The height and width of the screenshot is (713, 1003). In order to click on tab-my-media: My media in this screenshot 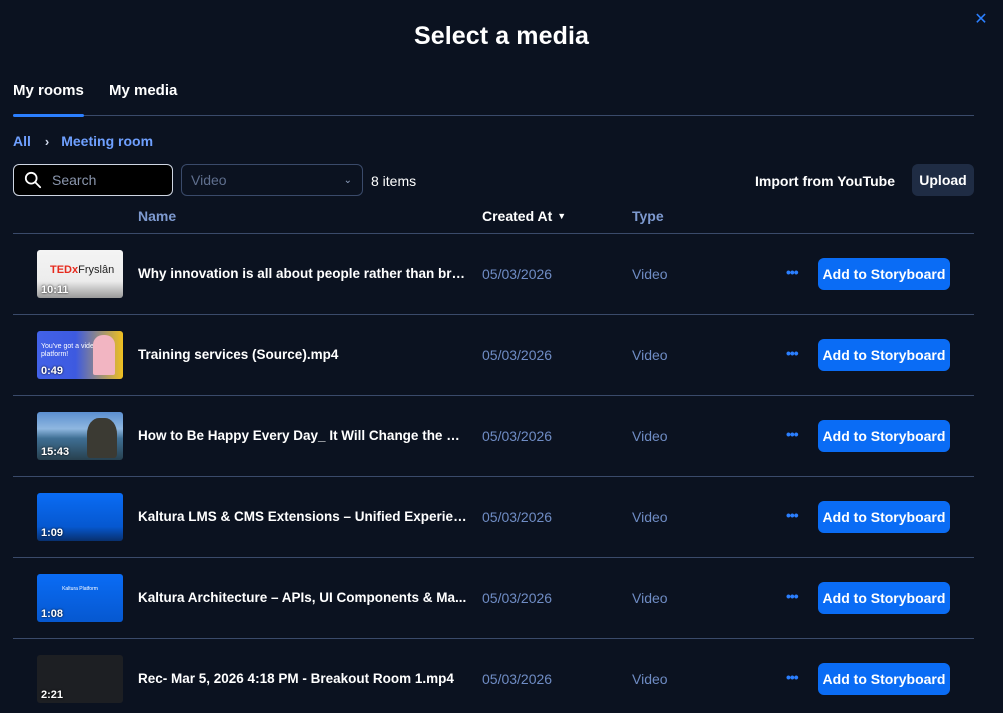, I will do `click(143, 99)`.